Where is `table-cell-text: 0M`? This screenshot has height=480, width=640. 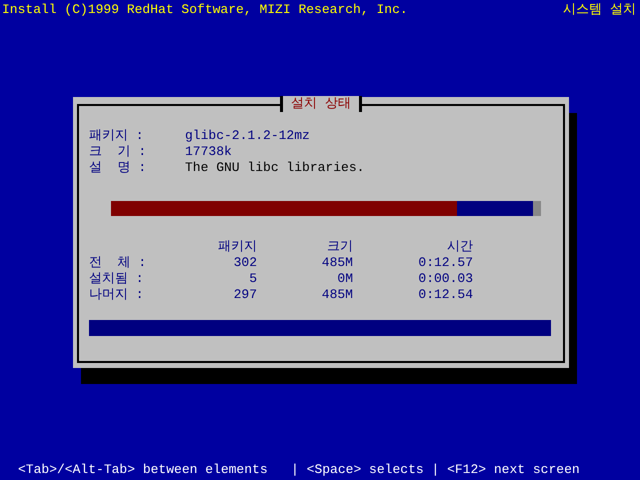
table-cell-text: 0M is located at coordinates (344, 279).